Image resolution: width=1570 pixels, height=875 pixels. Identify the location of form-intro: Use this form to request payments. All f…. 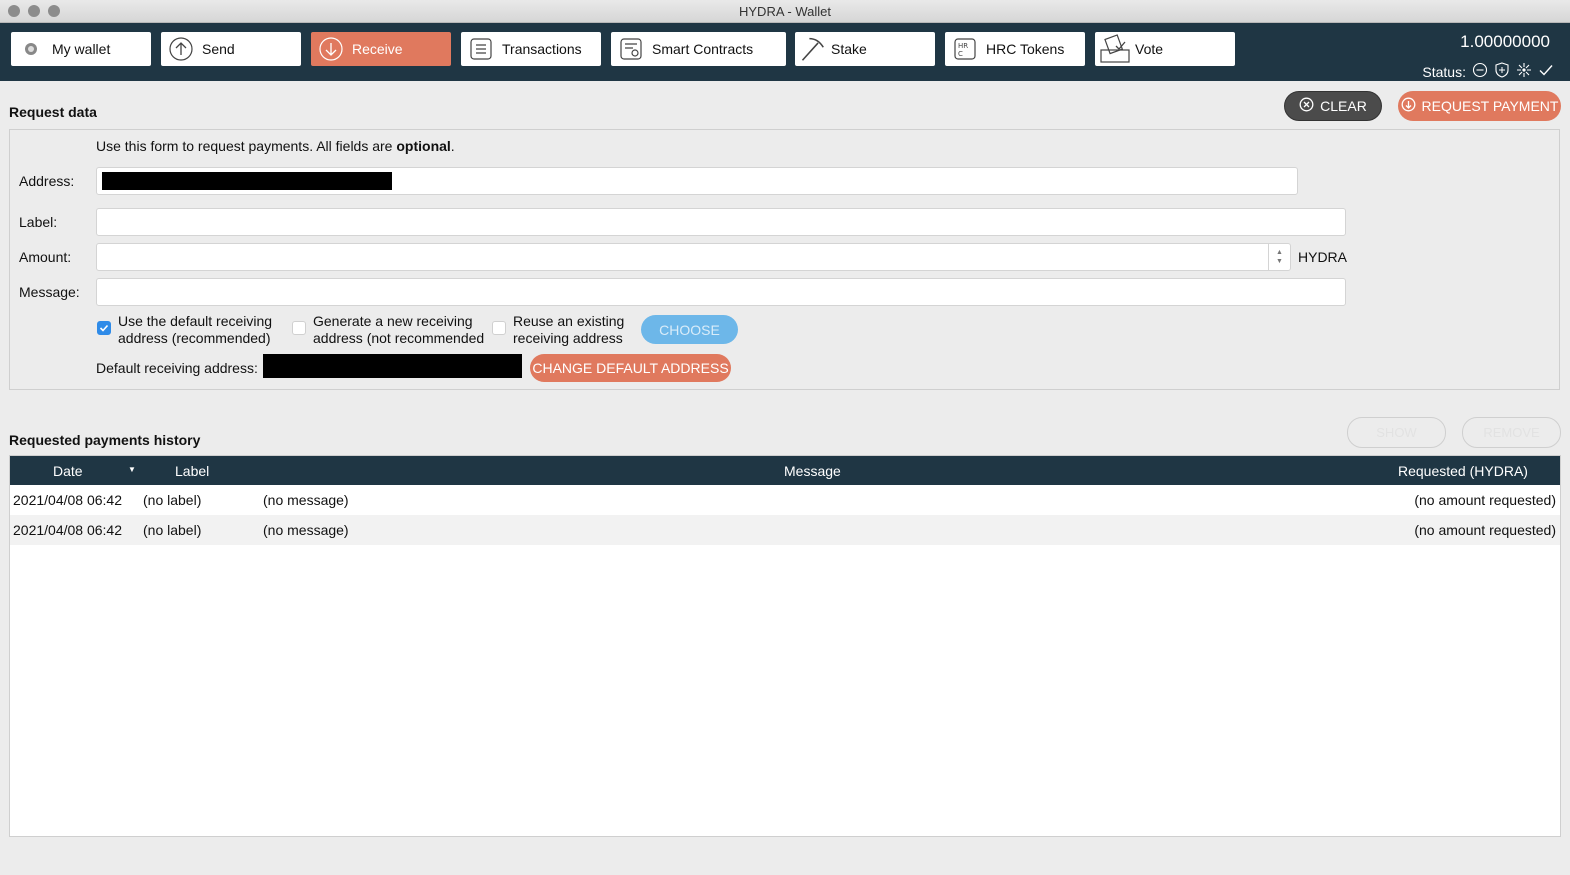
(275, 146).